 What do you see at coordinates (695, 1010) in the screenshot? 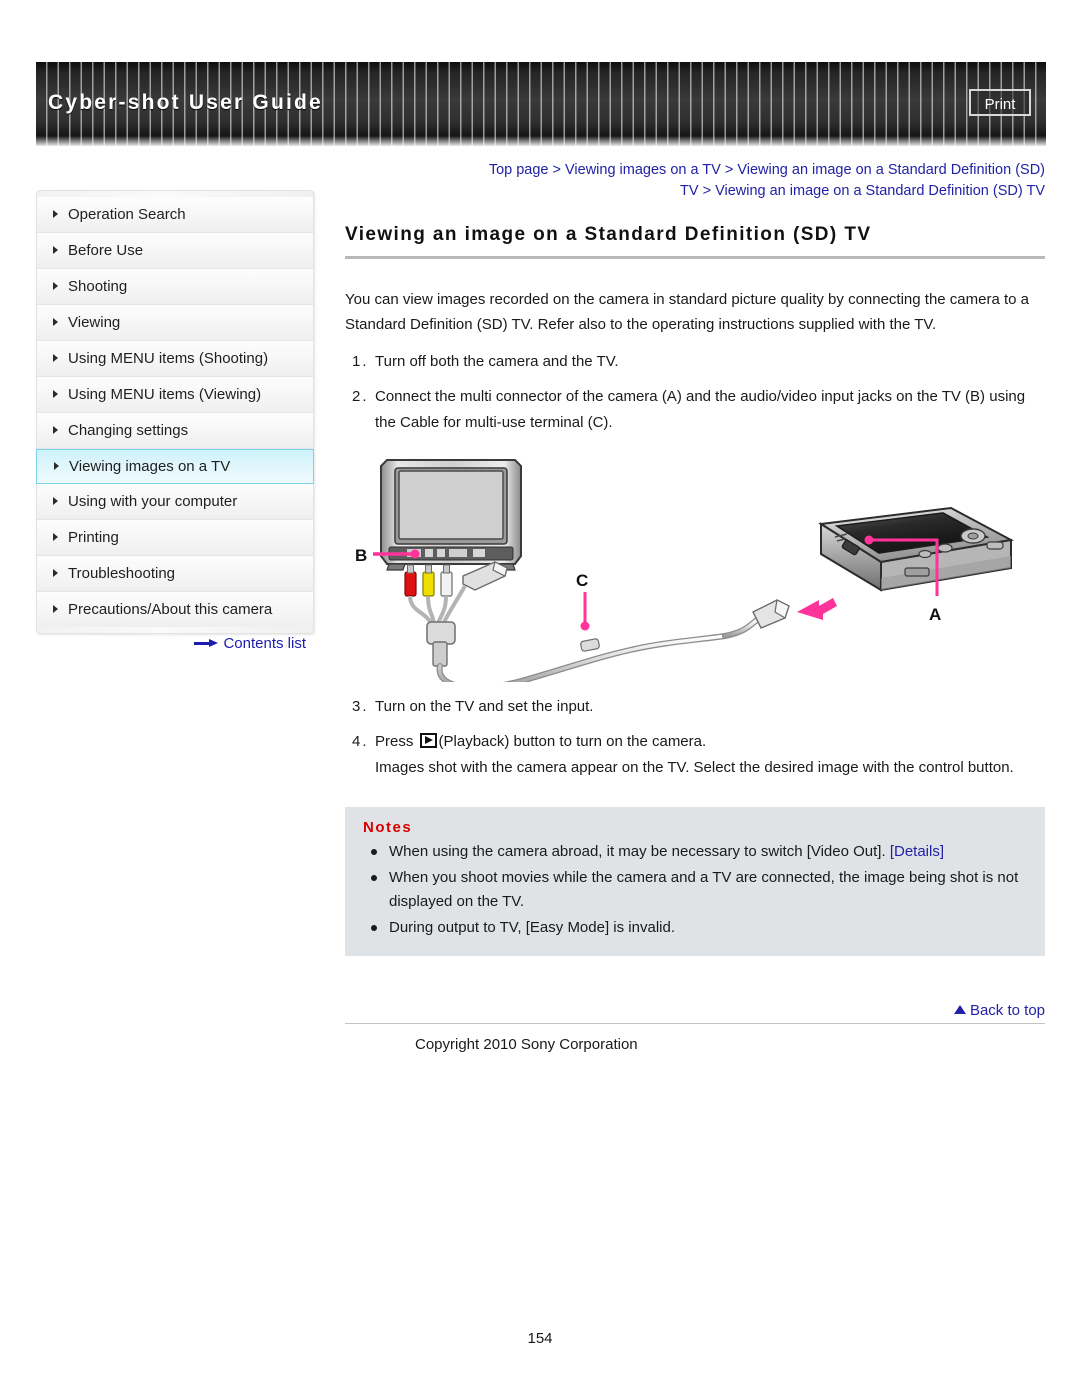
I see `back-to-top-link: Back to top` at bounding box center [695, 1010].